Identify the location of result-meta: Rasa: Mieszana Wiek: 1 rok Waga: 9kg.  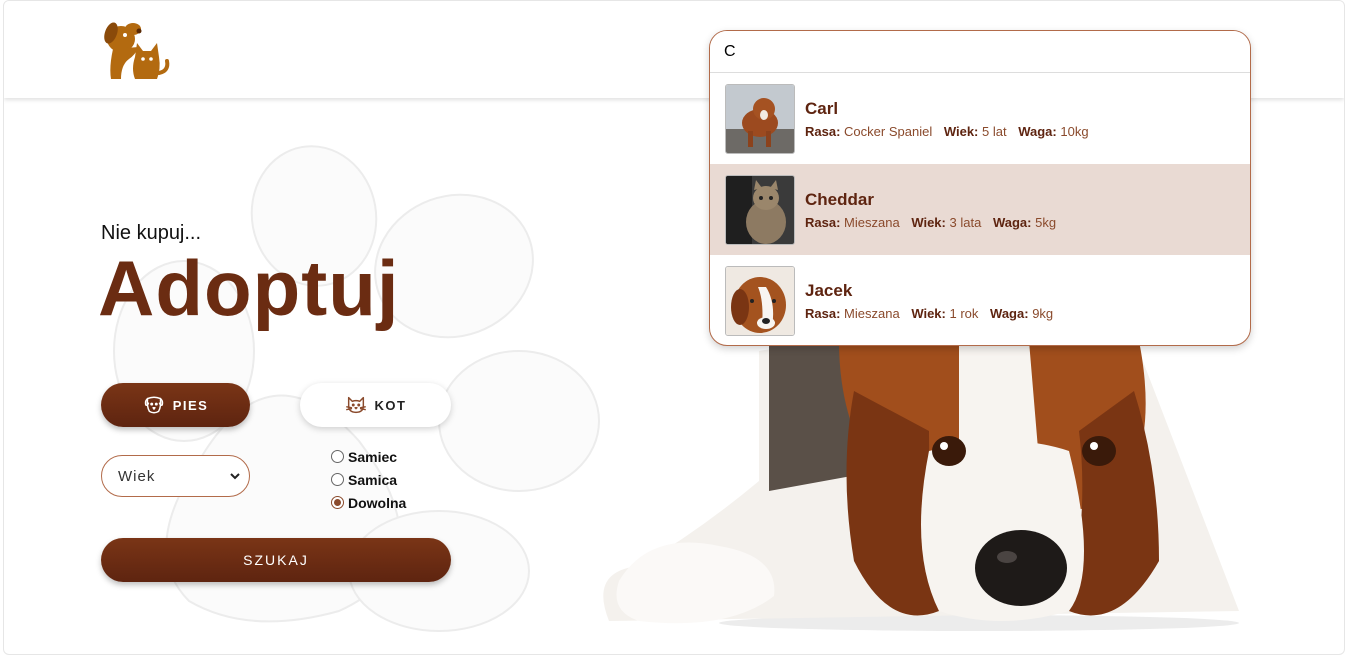
(929, 313).